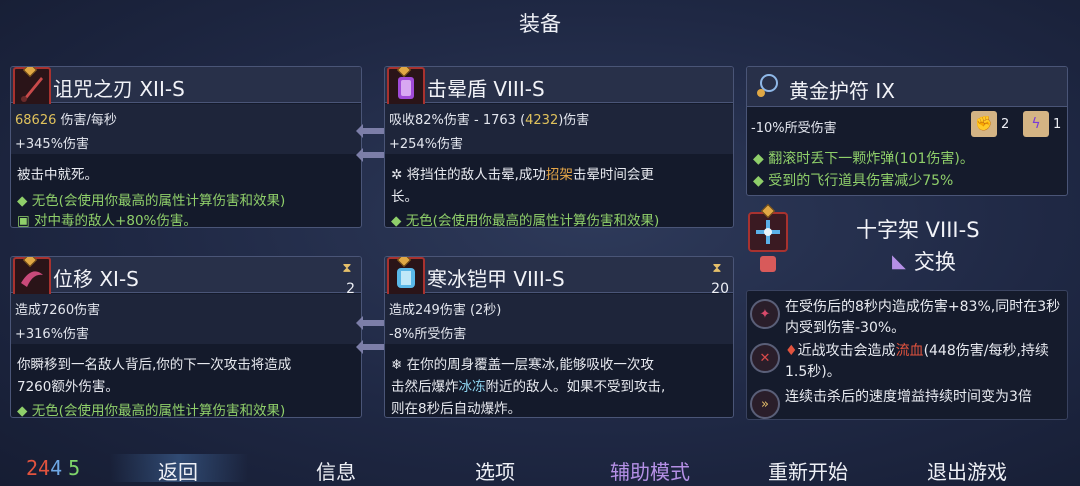 Image resolution: width=1080 pixels, height=486 pixels. I want to click on mutation-text: 连续击杀后的速度增益持续时间变为3倍, so click(908, 397).